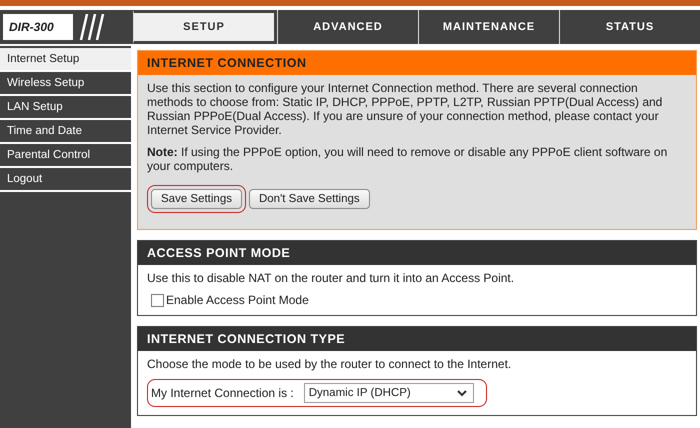 The height and width of the screenshot is (428, 700). Describe the element at coordinates (417, 339) in the screenshot. I see `section-title: INTERNET CONNECTION TYPE` at that location.